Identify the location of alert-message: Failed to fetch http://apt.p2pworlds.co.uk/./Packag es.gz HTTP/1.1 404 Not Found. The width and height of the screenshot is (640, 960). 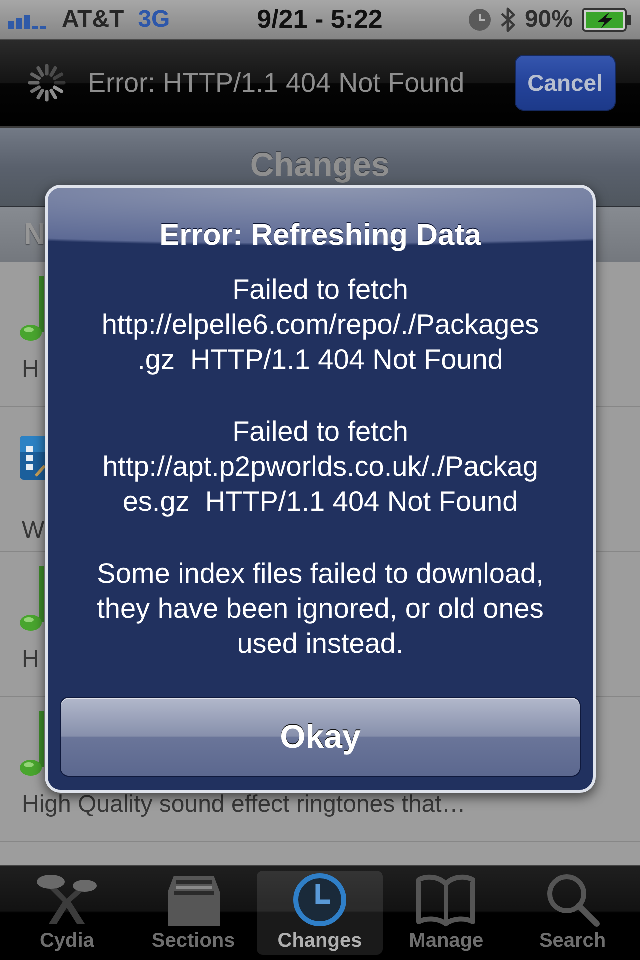
(321, 467).